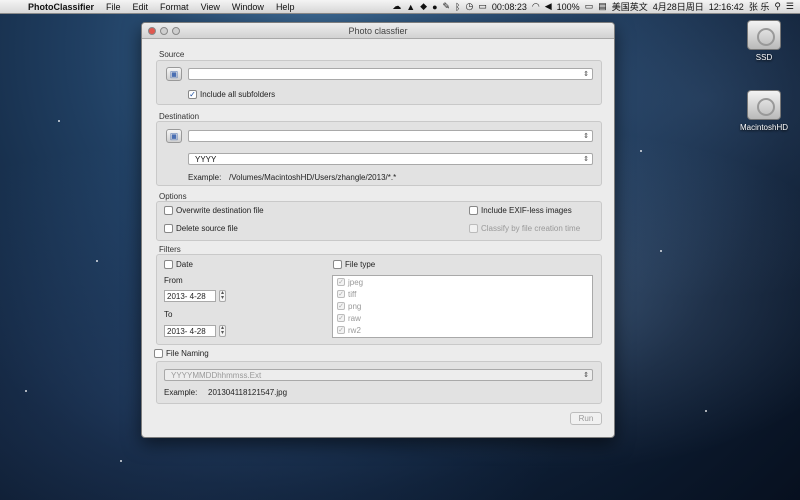  What do you see at coordinates (222, 296) in the screenshot?
I see `from-date-stepper: ▴ ▾` at bounding box center [222, 296].